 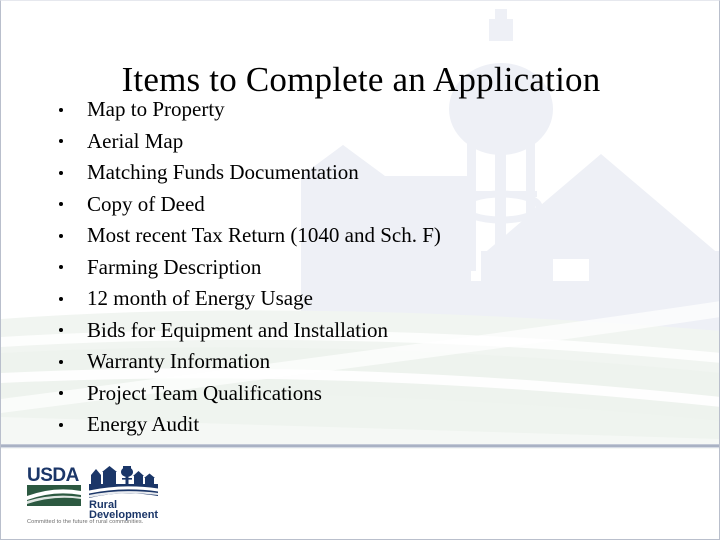 I want to click on list-item: Most recent Tax Return (1040 and Sch. F), so click(x=357, y=236).